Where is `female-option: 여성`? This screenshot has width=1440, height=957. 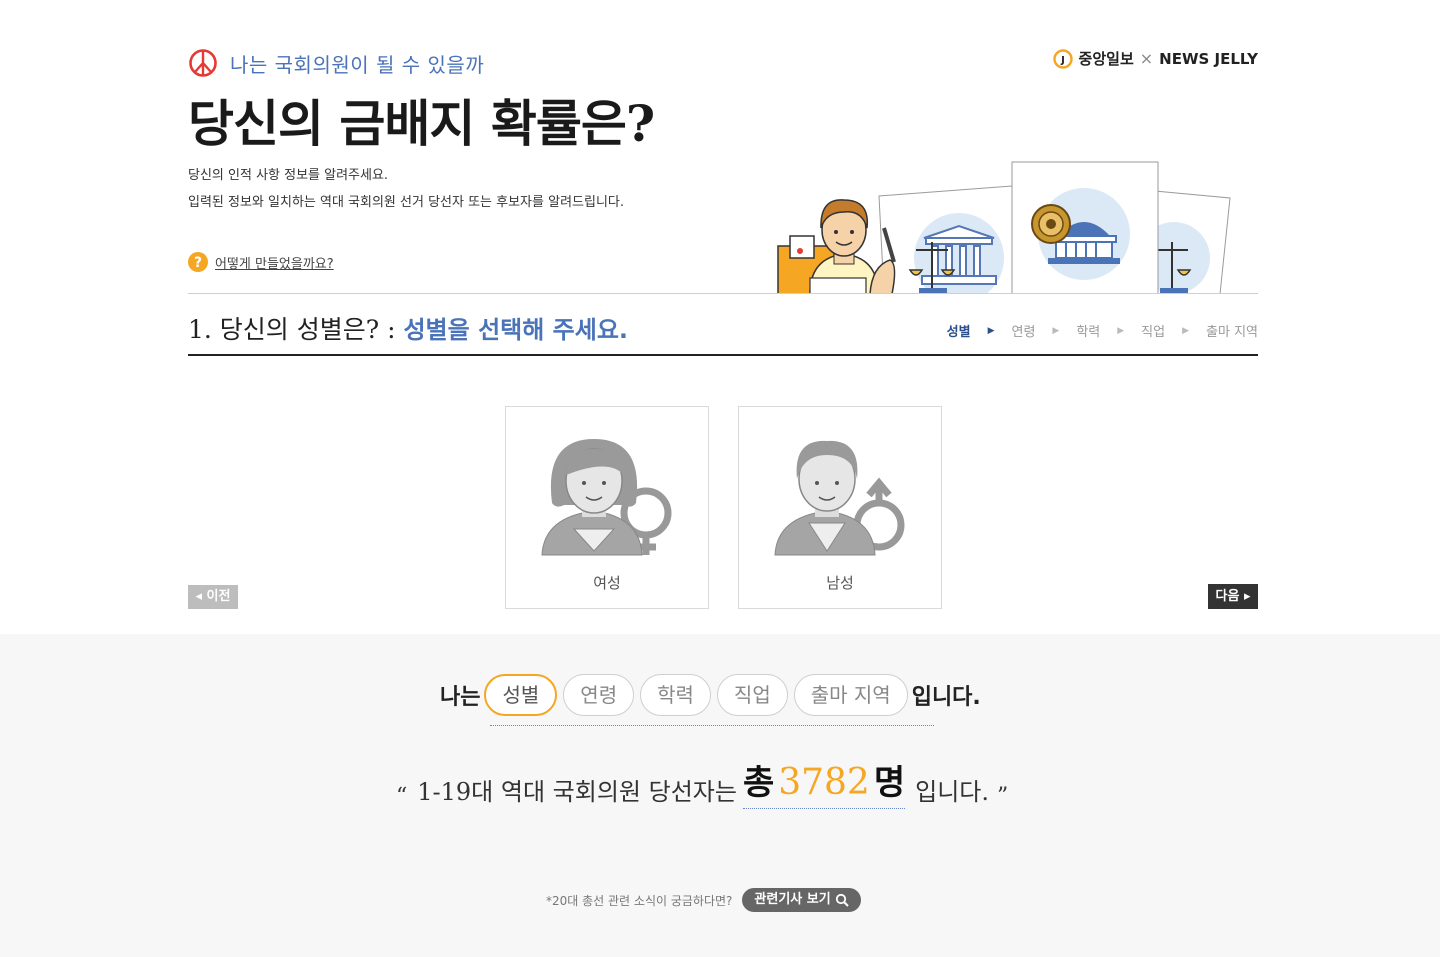 female-option: 여성 is located at coordinates (607, 507).